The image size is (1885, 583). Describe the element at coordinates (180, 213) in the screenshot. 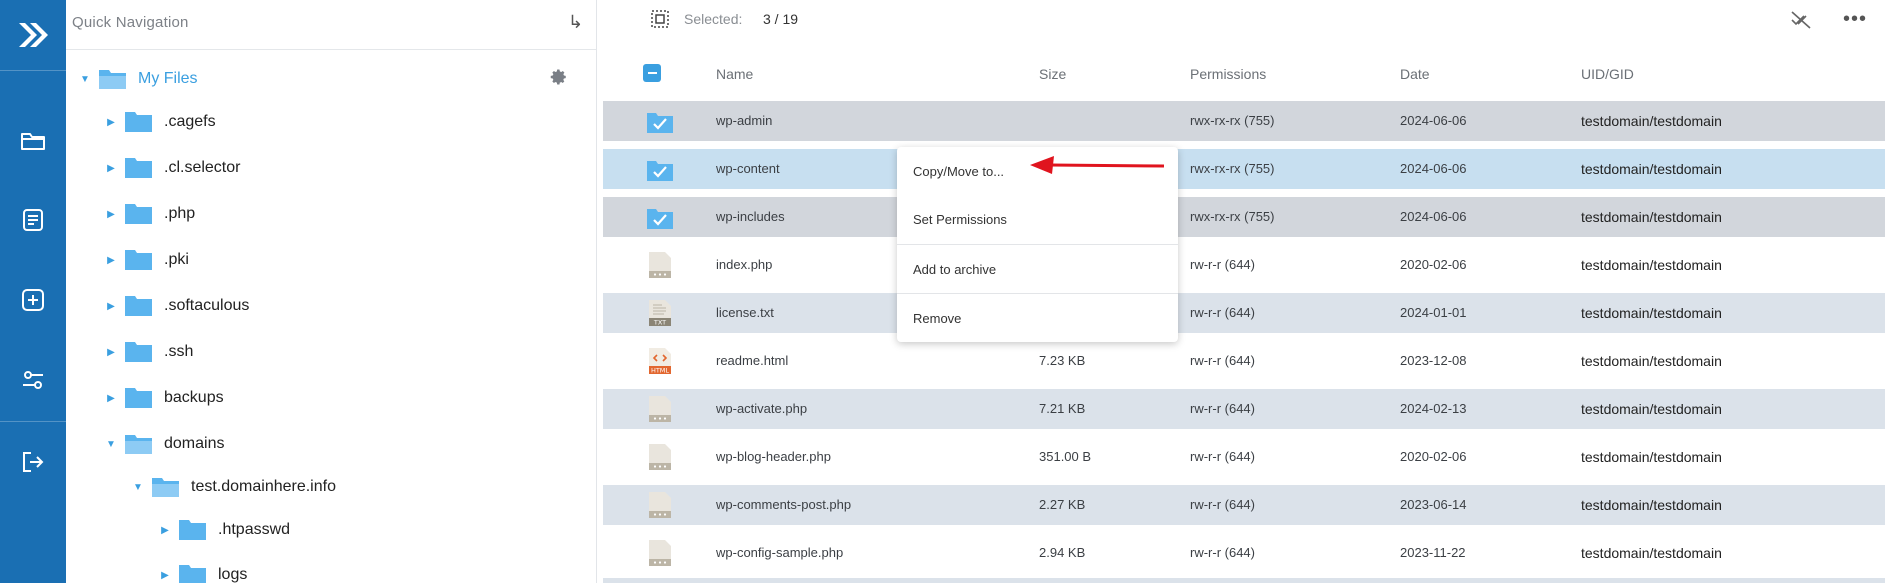

I see `tree-node-label: .php` at that location.